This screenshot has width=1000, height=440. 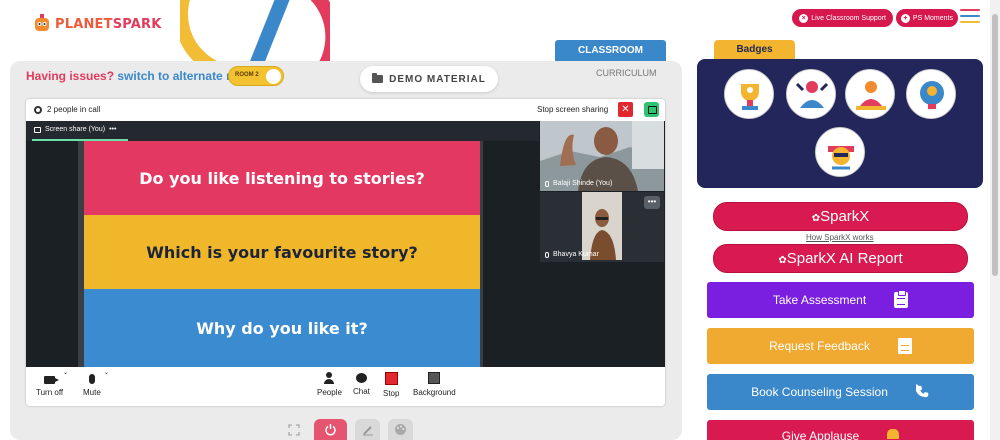 I want to click on document-icon, so click(x=904, y=346).